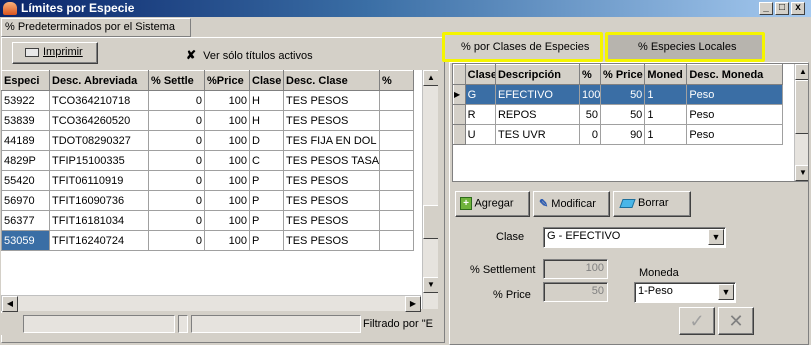  What do you see at coordinates (222, 324) in the screenshot?
I see `status-bar: Filtrado por "E` at bounding box center [222, 324].